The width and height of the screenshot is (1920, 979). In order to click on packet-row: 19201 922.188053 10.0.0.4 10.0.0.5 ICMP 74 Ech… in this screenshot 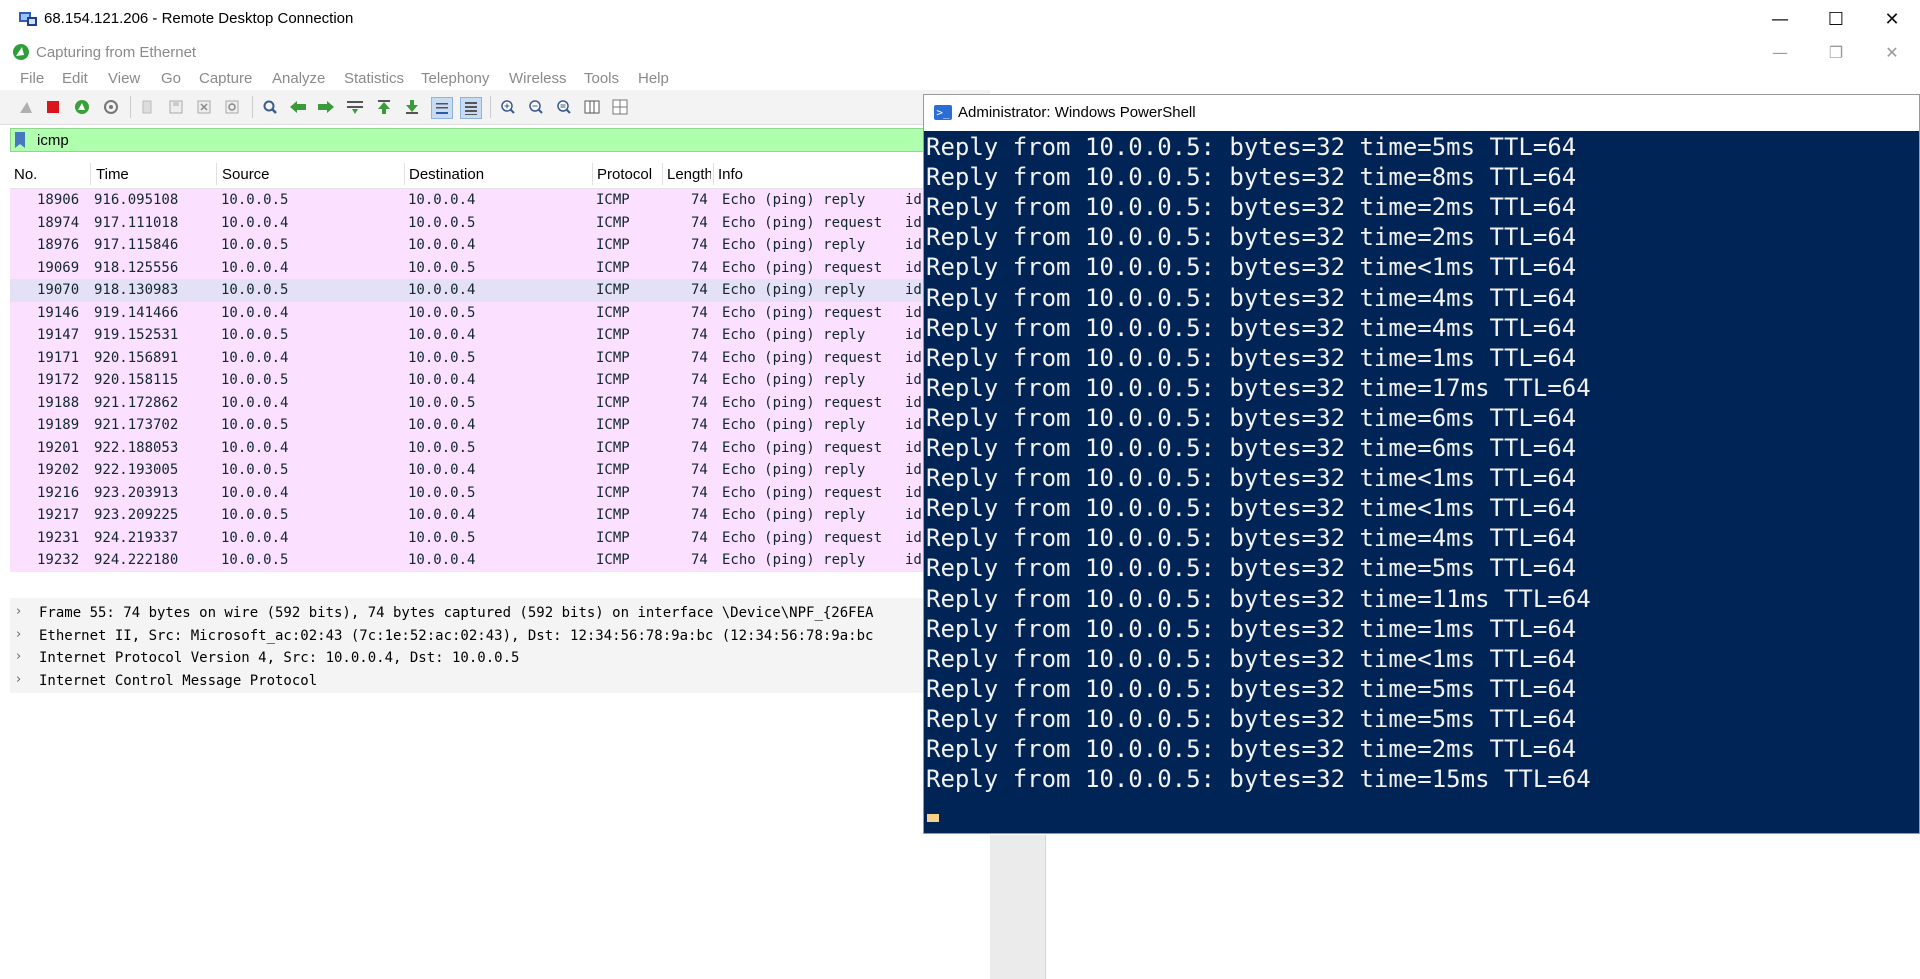, I will do `click(500, 447)`.